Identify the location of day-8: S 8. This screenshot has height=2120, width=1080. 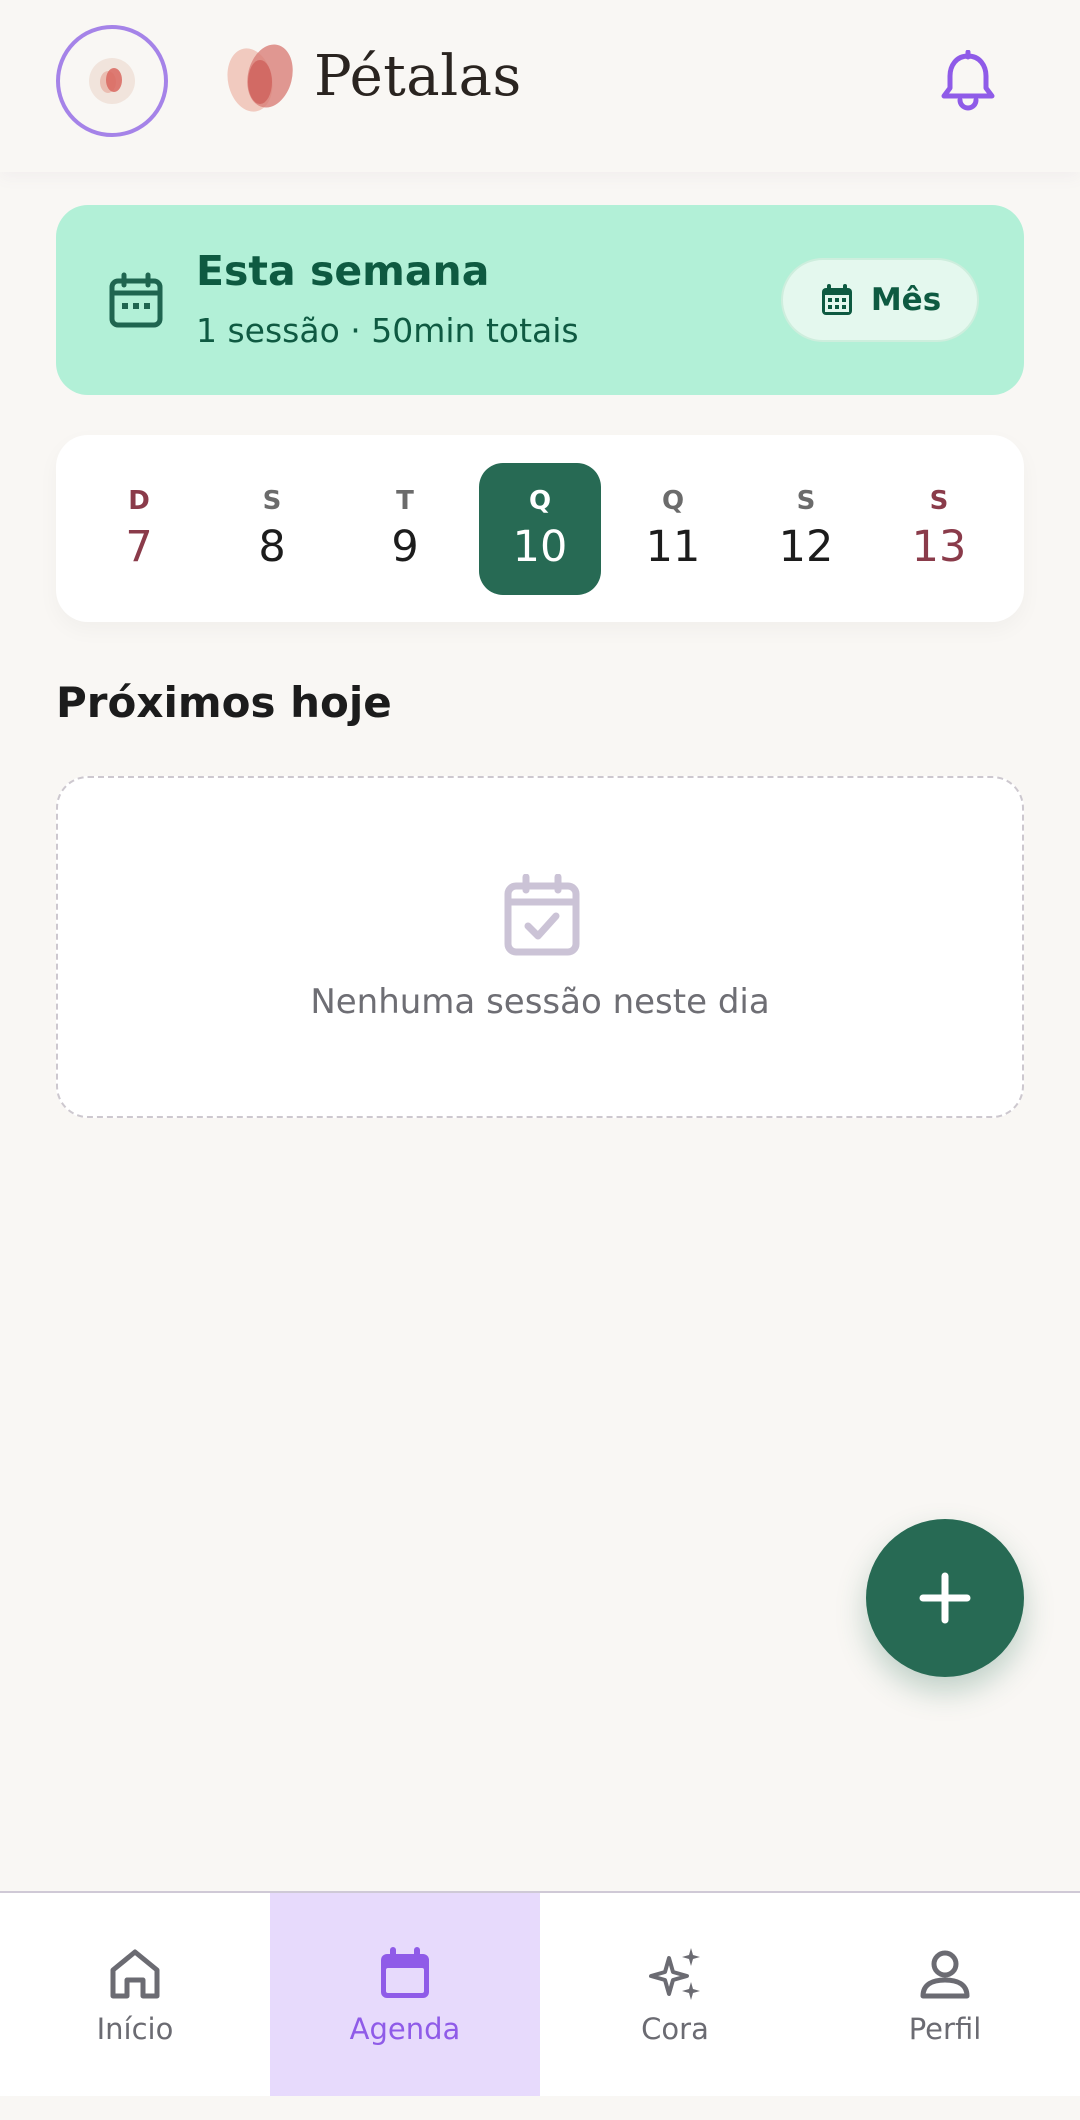
(272, 529).